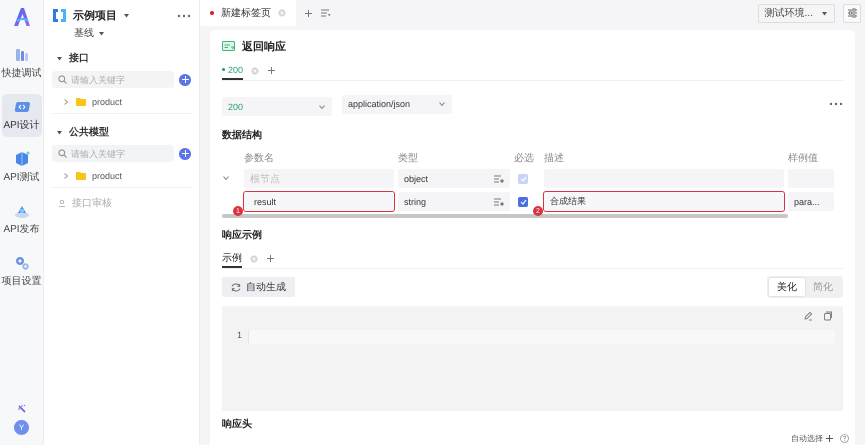 This screenshot has height=445, width=865. What do you see at coordinates (229, 46) in the screenshot?
I see `response-icon` at bounding box center [229, 46].